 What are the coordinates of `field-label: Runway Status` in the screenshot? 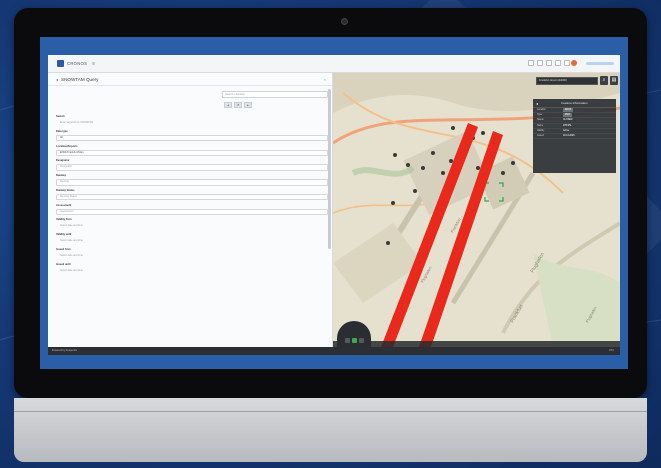 It's located at (65, 190).